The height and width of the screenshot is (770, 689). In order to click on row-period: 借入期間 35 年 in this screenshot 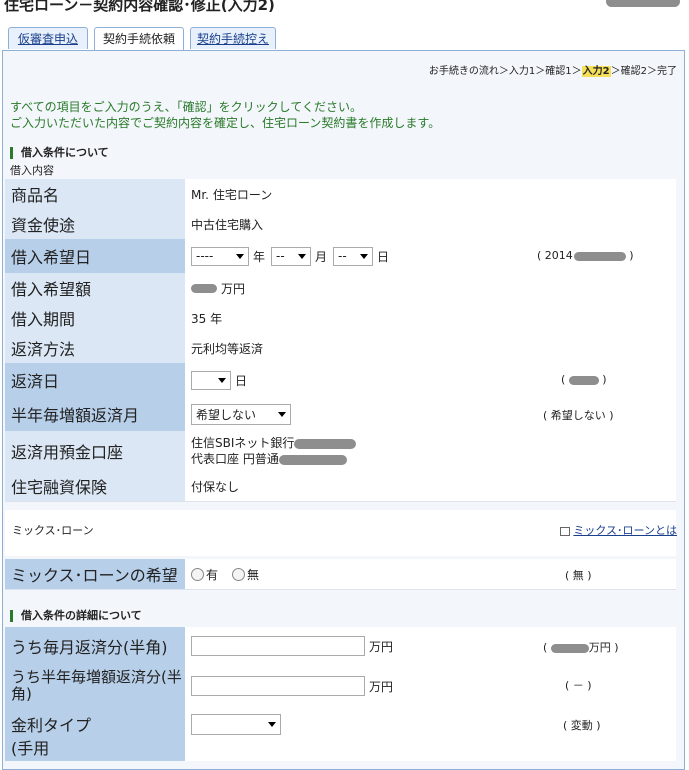, I will do `click(340, 318)`.